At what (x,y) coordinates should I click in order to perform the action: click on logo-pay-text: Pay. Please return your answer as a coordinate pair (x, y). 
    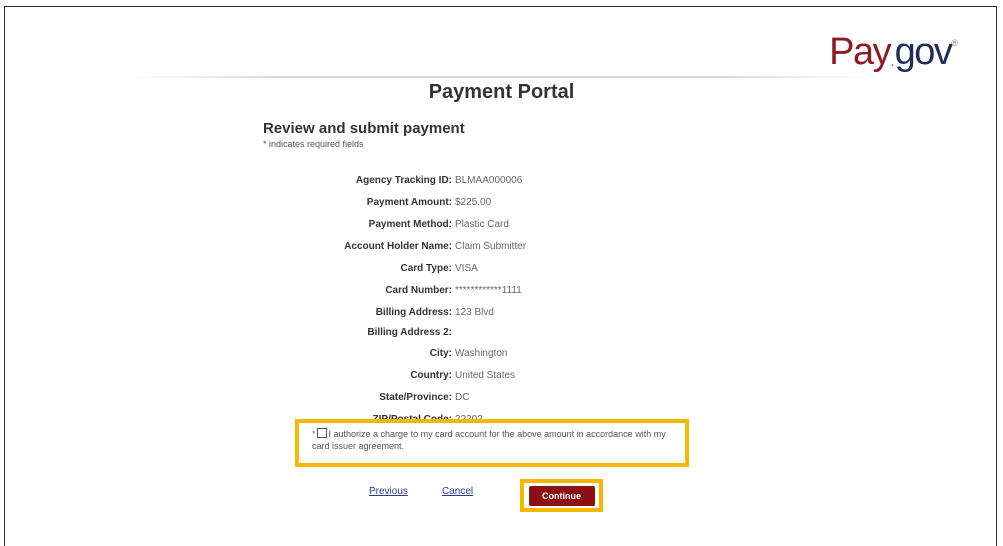
    Looking at the image, I should click on (860, 52).